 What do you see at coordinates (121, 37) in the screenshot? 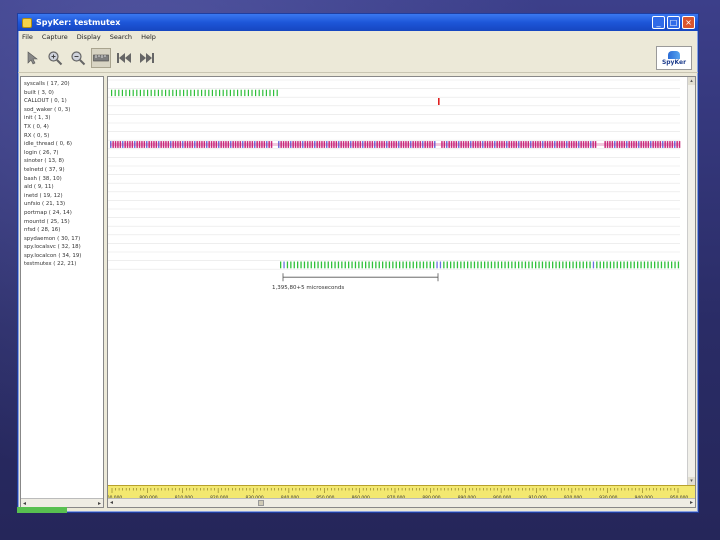
I see `menu-search: Search` at bounding box center [121, 37].